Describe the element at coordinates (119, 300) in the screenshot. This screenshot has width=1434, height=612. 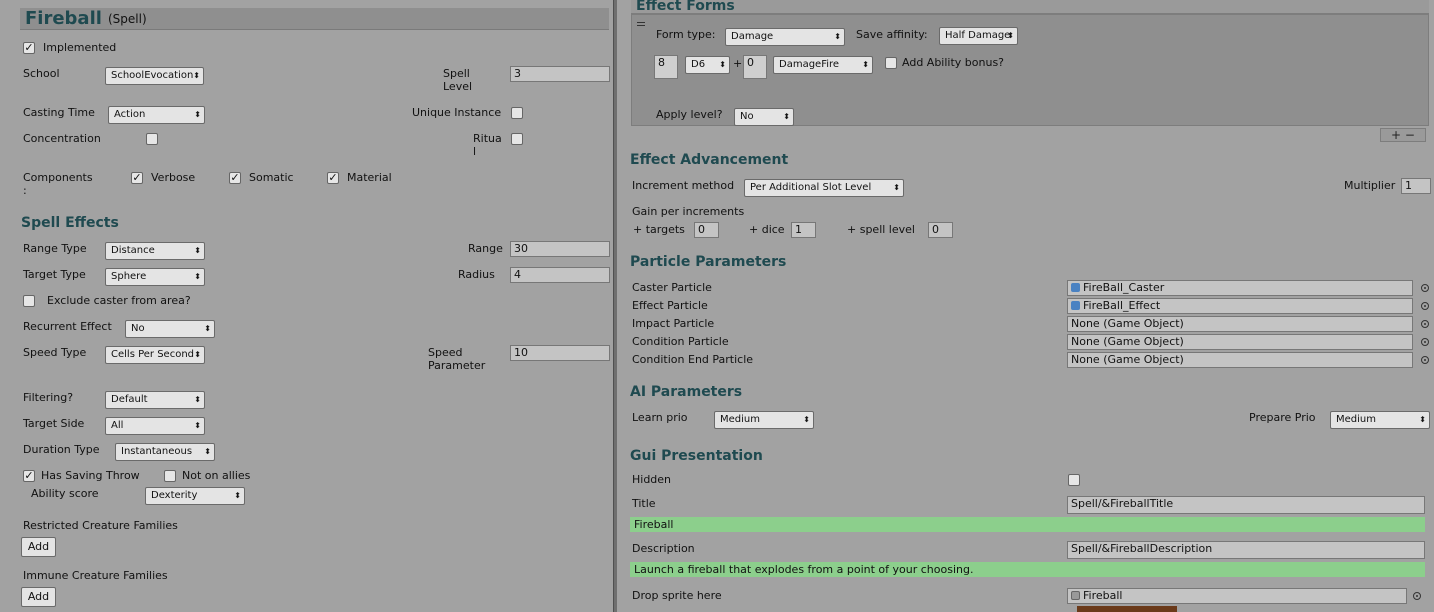
I see `exclude-caster-label: Exclude caster from area?` at that location.